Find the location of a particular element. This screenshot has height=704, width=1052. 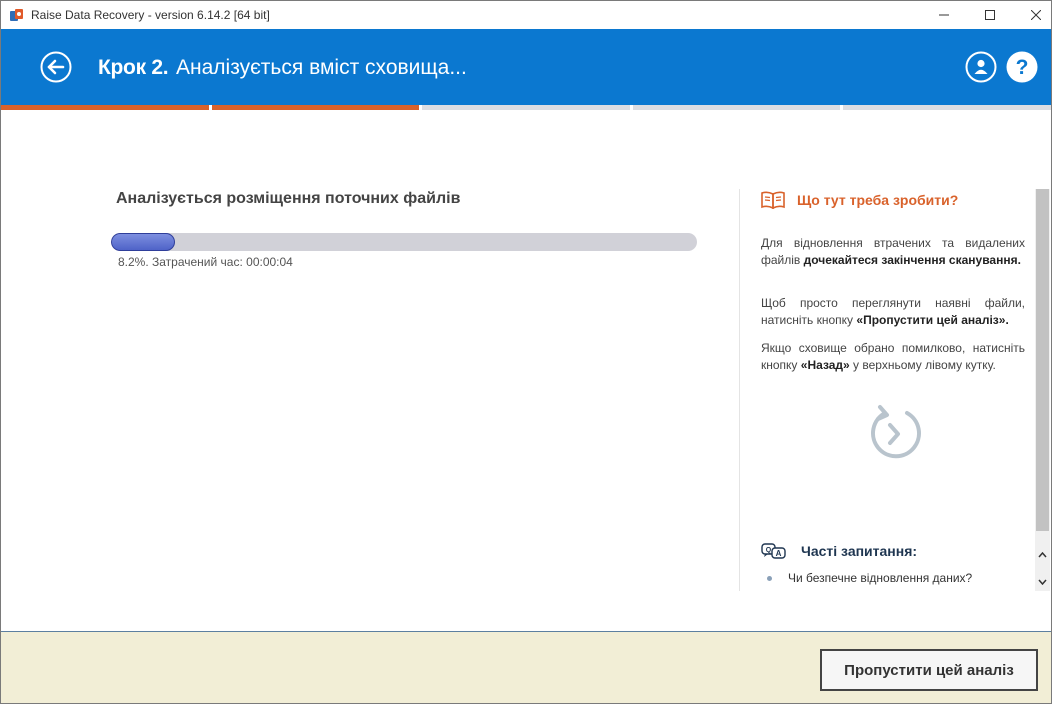

scroll-down-button is located at coordinates (1042, 582).